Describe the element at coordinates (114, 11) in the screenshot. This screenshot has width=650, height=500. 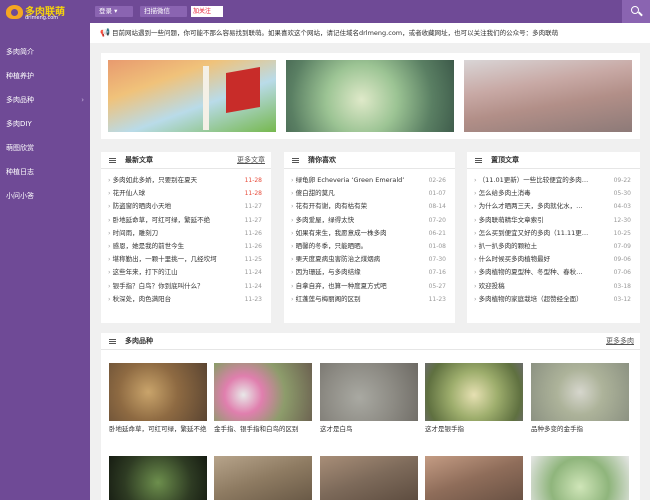
I see `login-button: 登录 ▾` at that location.